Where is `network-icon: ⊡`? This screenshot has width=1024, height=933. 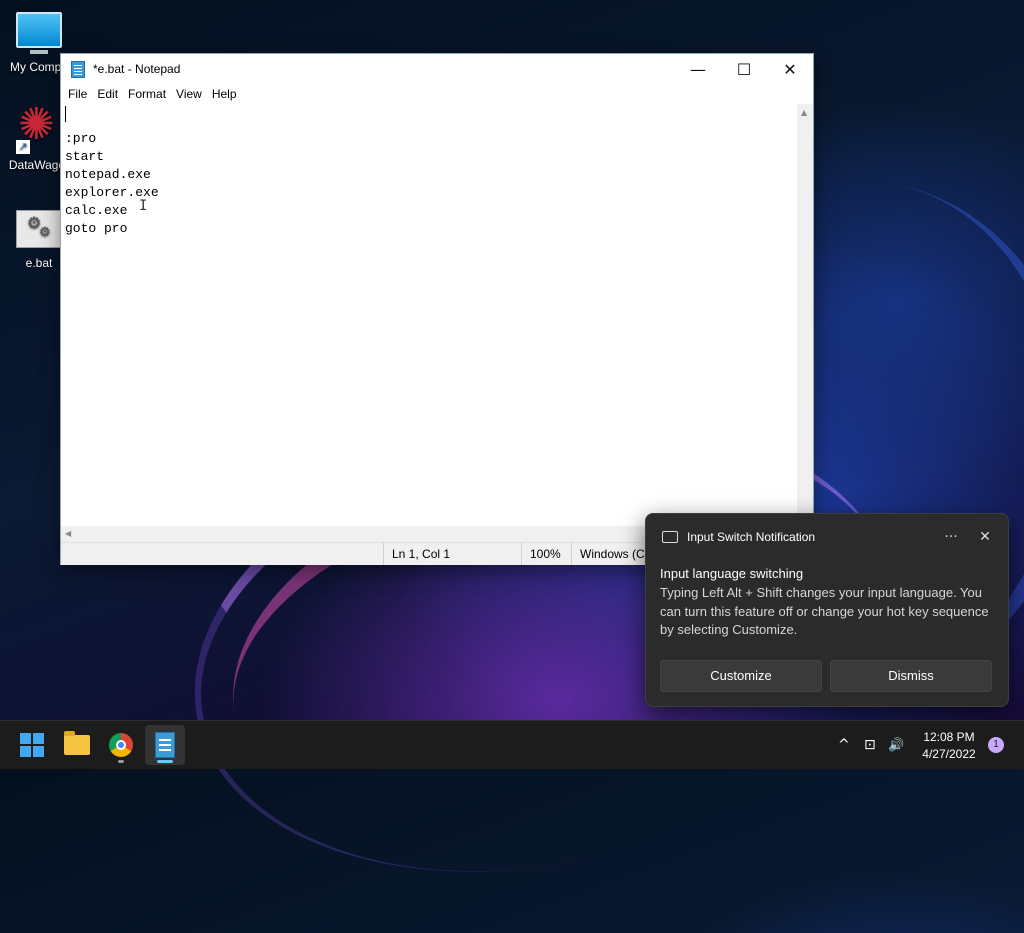
network-icon: ⊡ is located at coordinates (870, 745).